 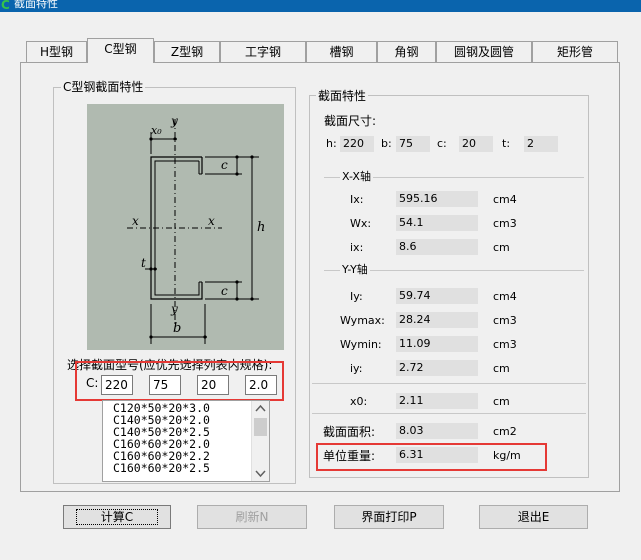 I want to click on x0-label: x0:, so click(x=359, y=401).